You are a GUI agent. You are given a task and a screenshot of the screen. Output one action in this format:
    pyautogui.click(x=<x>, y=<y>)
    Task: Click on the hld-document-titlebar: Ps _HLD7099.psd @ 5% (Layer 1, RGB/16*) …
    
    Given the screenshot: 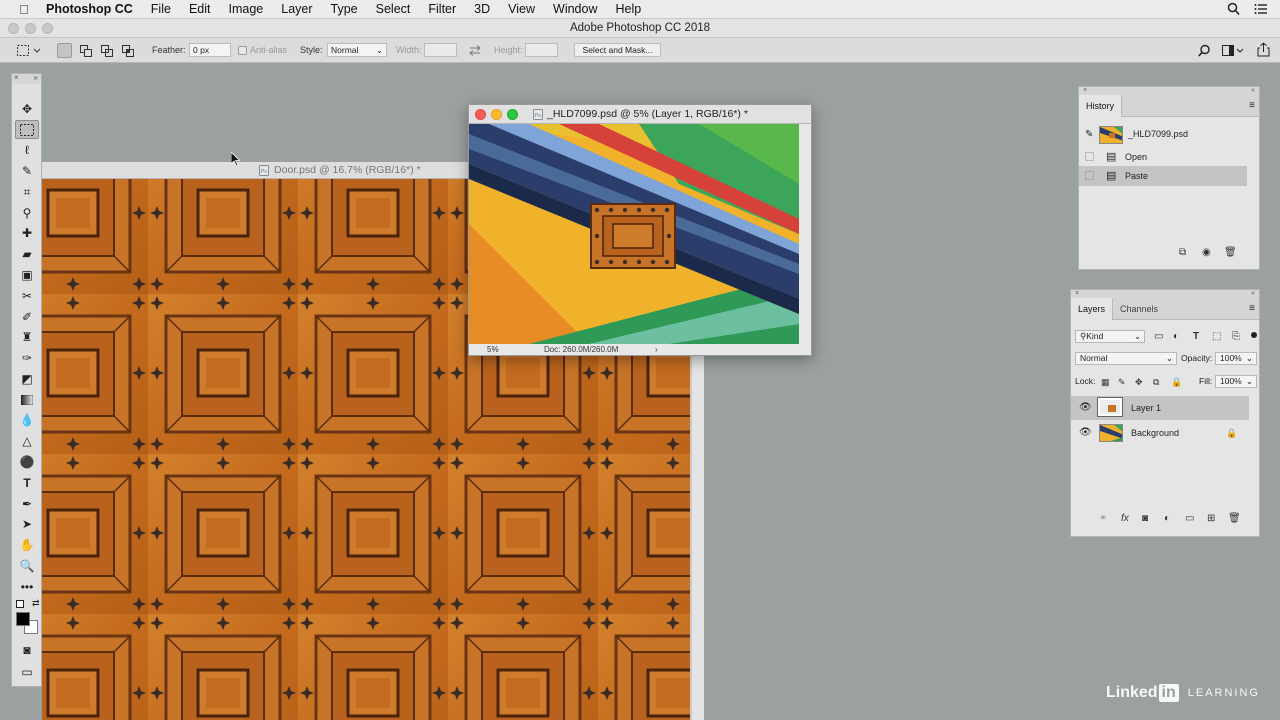 What is the action you would take?
    pyautogui.click(x=640, y=114)
    